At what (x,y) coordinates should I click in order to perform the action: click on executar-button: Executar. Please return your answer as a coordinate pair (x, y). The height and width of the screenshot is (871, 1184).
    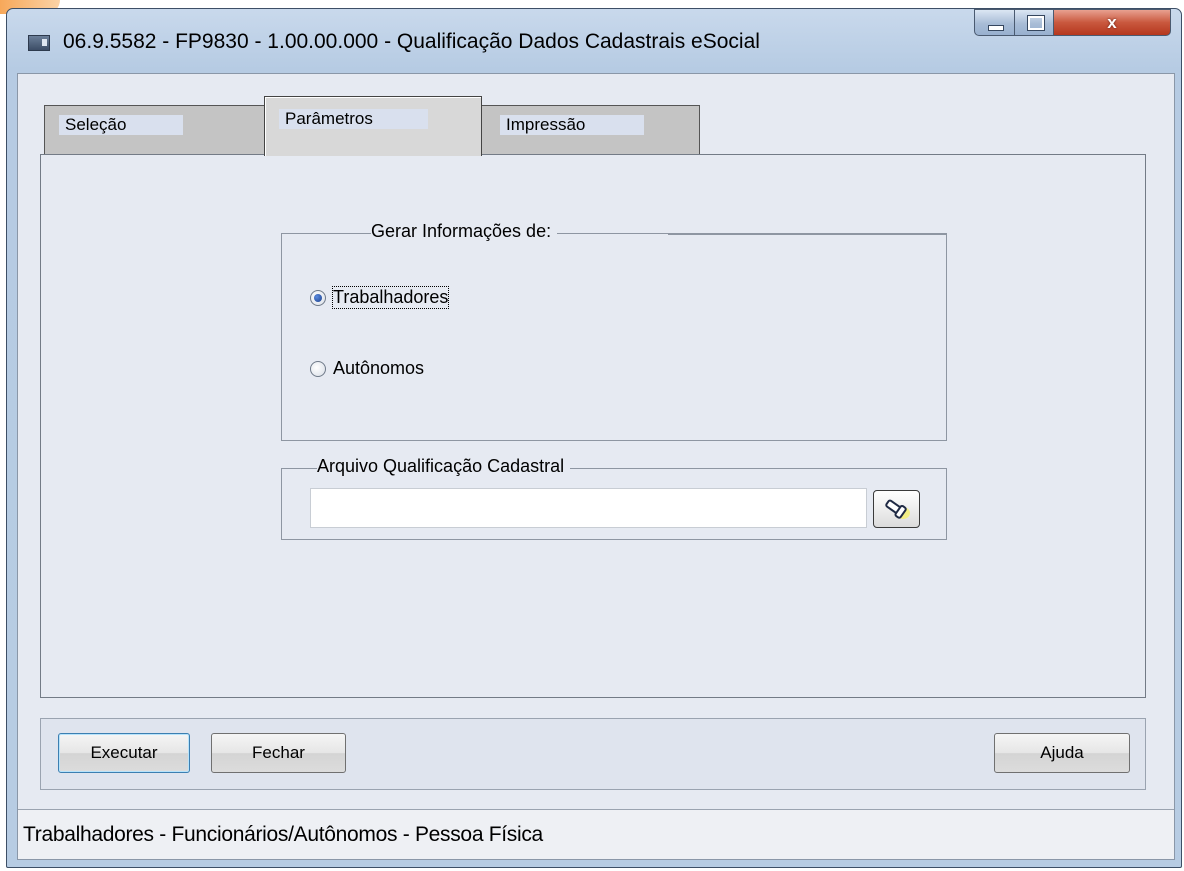
    Looking at the image, I should click on (124, 753).